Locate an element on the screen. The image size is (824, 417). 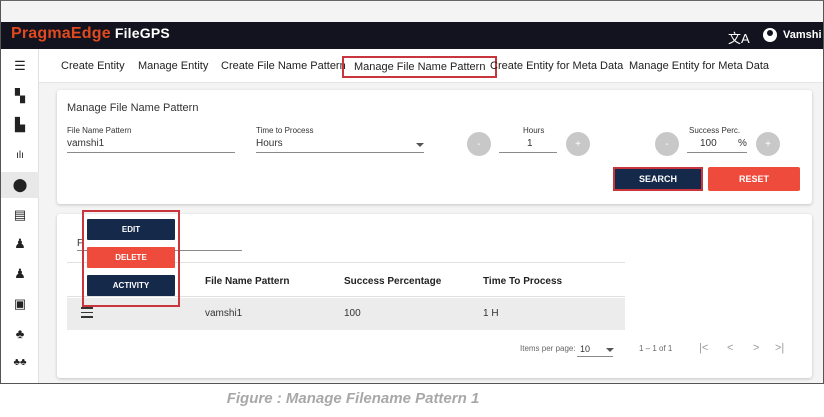
file-name-pattern-underline is located at coordinates (151, 152).